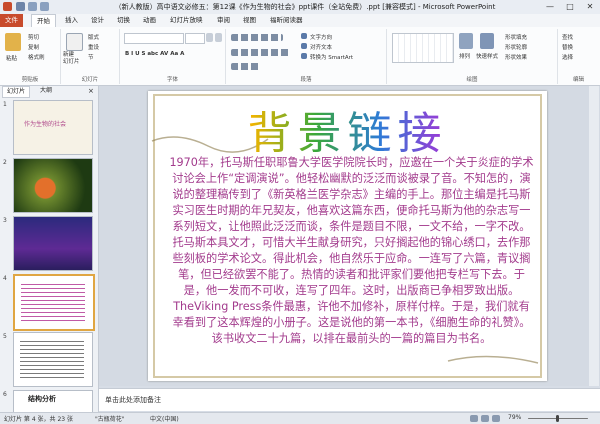  Describe the element at coordinates (246, 66) in the screenshot. I see `column-buttons` at that location.